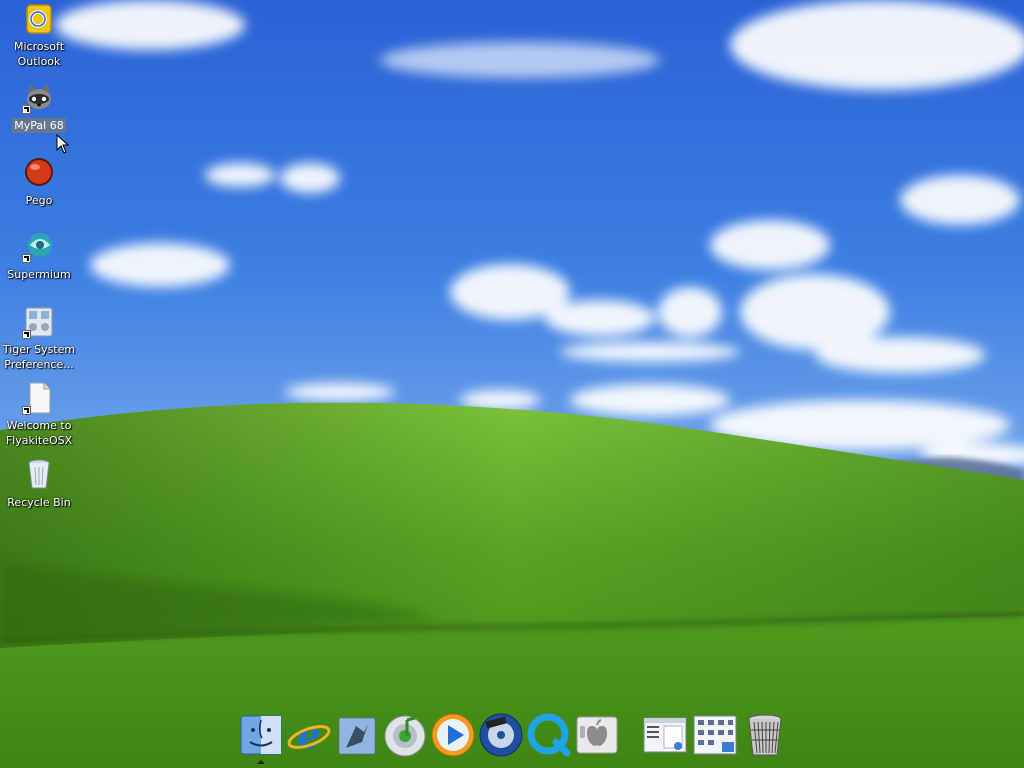  I want to click on mouse-cursor-icon, so click(63, 144).